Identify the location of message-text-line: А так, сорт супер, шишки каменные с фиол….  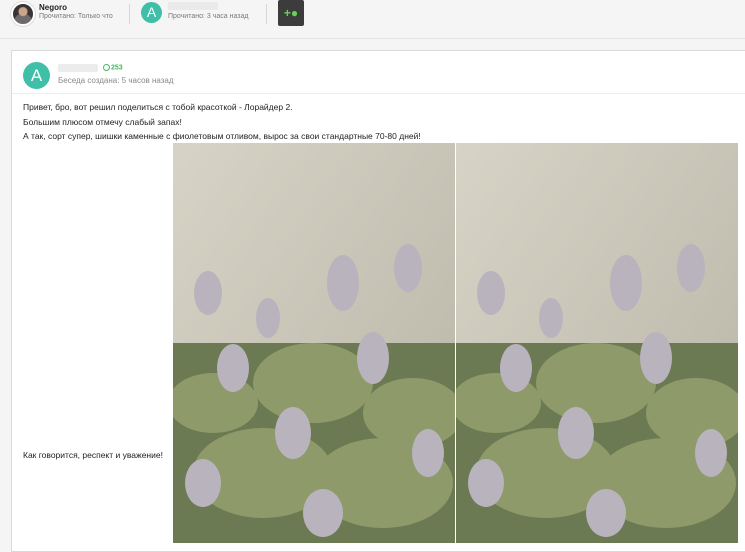
(222, 136).